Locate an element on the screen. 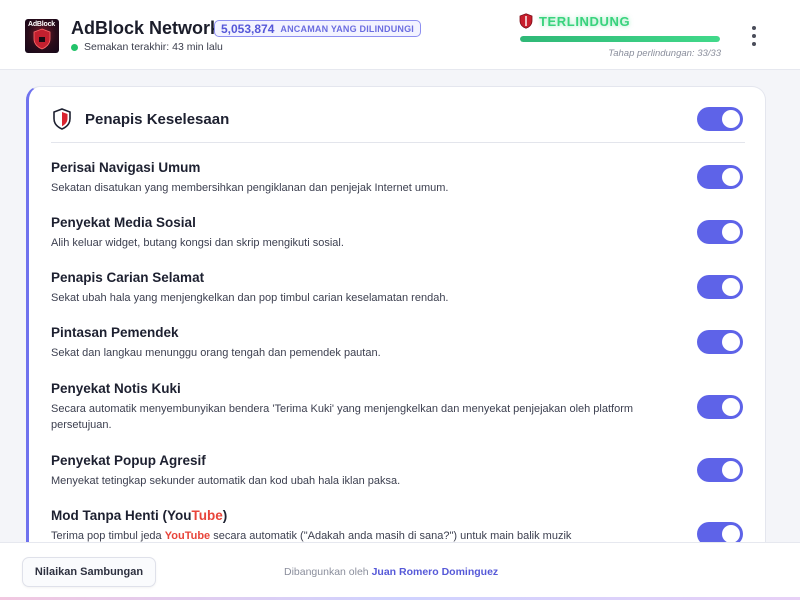 The height and width of the screenshot is (600, 800). filter-toggle-shortener-bypass is located at coordinates (720, 342).